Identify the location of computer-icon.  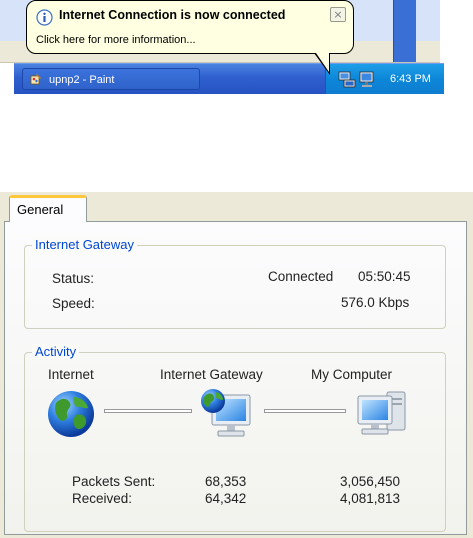
(381, 413).